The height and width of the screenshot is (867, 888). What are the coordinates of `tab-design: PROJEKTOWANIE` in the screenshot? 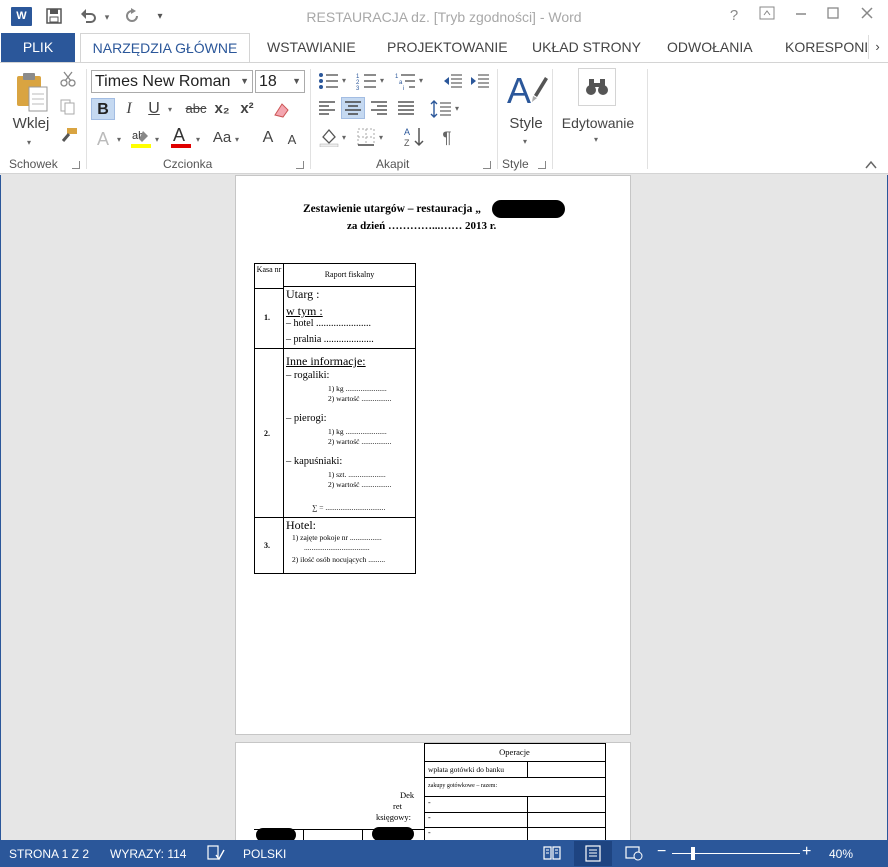 It's located at (447, 47).